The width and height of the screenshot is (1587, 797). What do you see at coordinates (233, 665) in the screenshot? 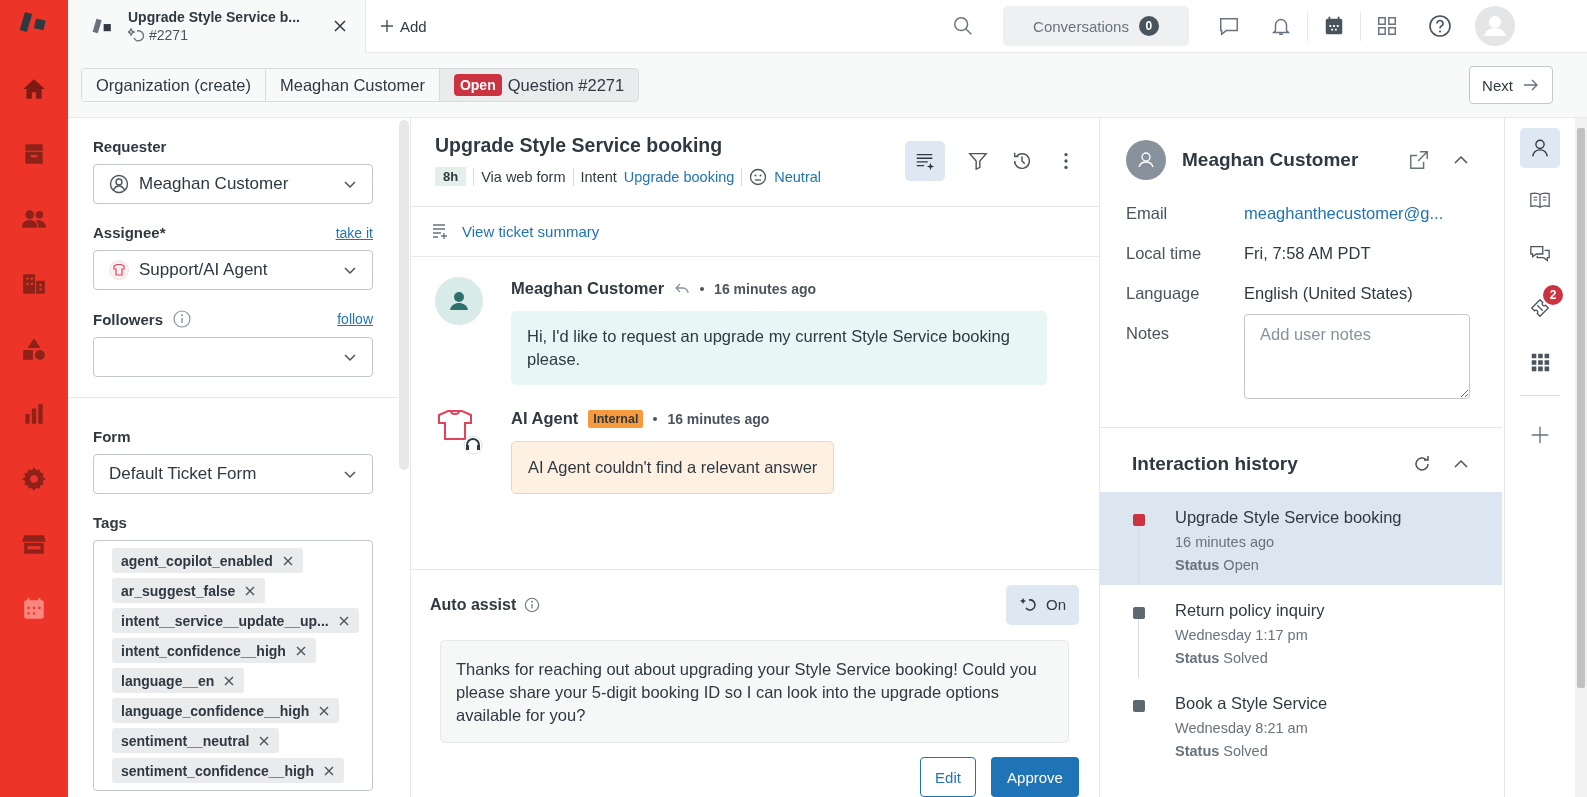
I see `tags-field: agent_copilot_enabled ar_suggest_false intent__service__update__up... intent_confidence__high language__en language_confidence__high sentiment__neutral sentiment_confidence__high` at bounding box center [233, 665].